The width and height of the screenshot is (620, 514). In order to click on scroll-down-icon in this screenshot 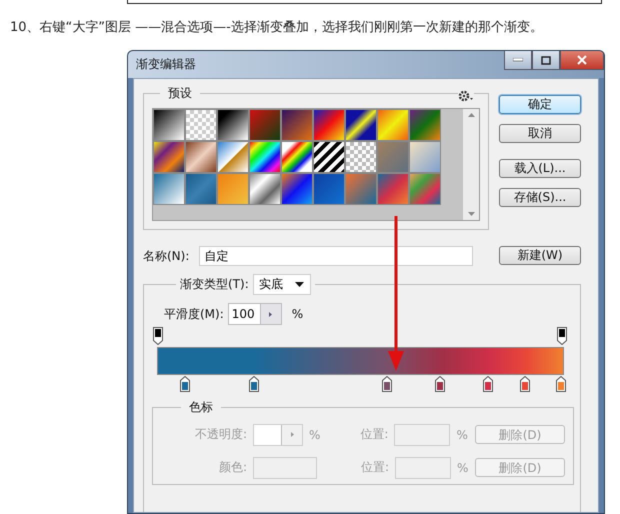, I will do `click(471, 214)`.